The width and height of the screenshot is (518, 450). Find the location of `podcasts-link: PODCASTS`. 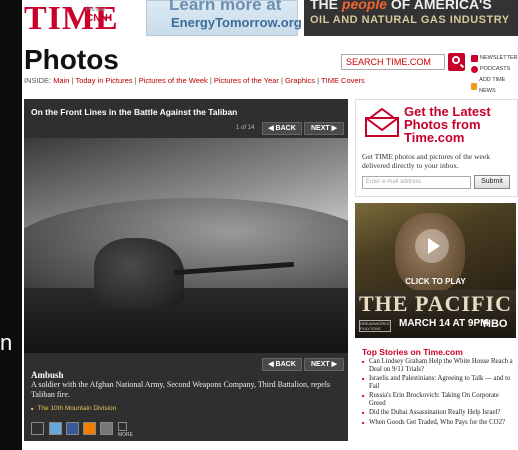

podcasts-link: PODCASTS is located at coordinates (495, 69).